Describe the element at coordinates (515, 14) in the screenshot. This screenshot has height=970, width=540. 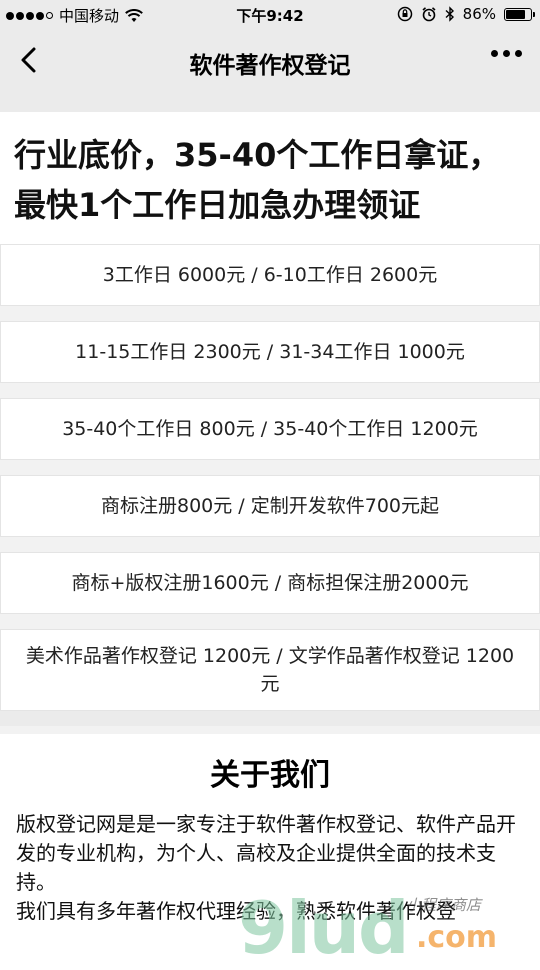
I see `battery-level` at that location.